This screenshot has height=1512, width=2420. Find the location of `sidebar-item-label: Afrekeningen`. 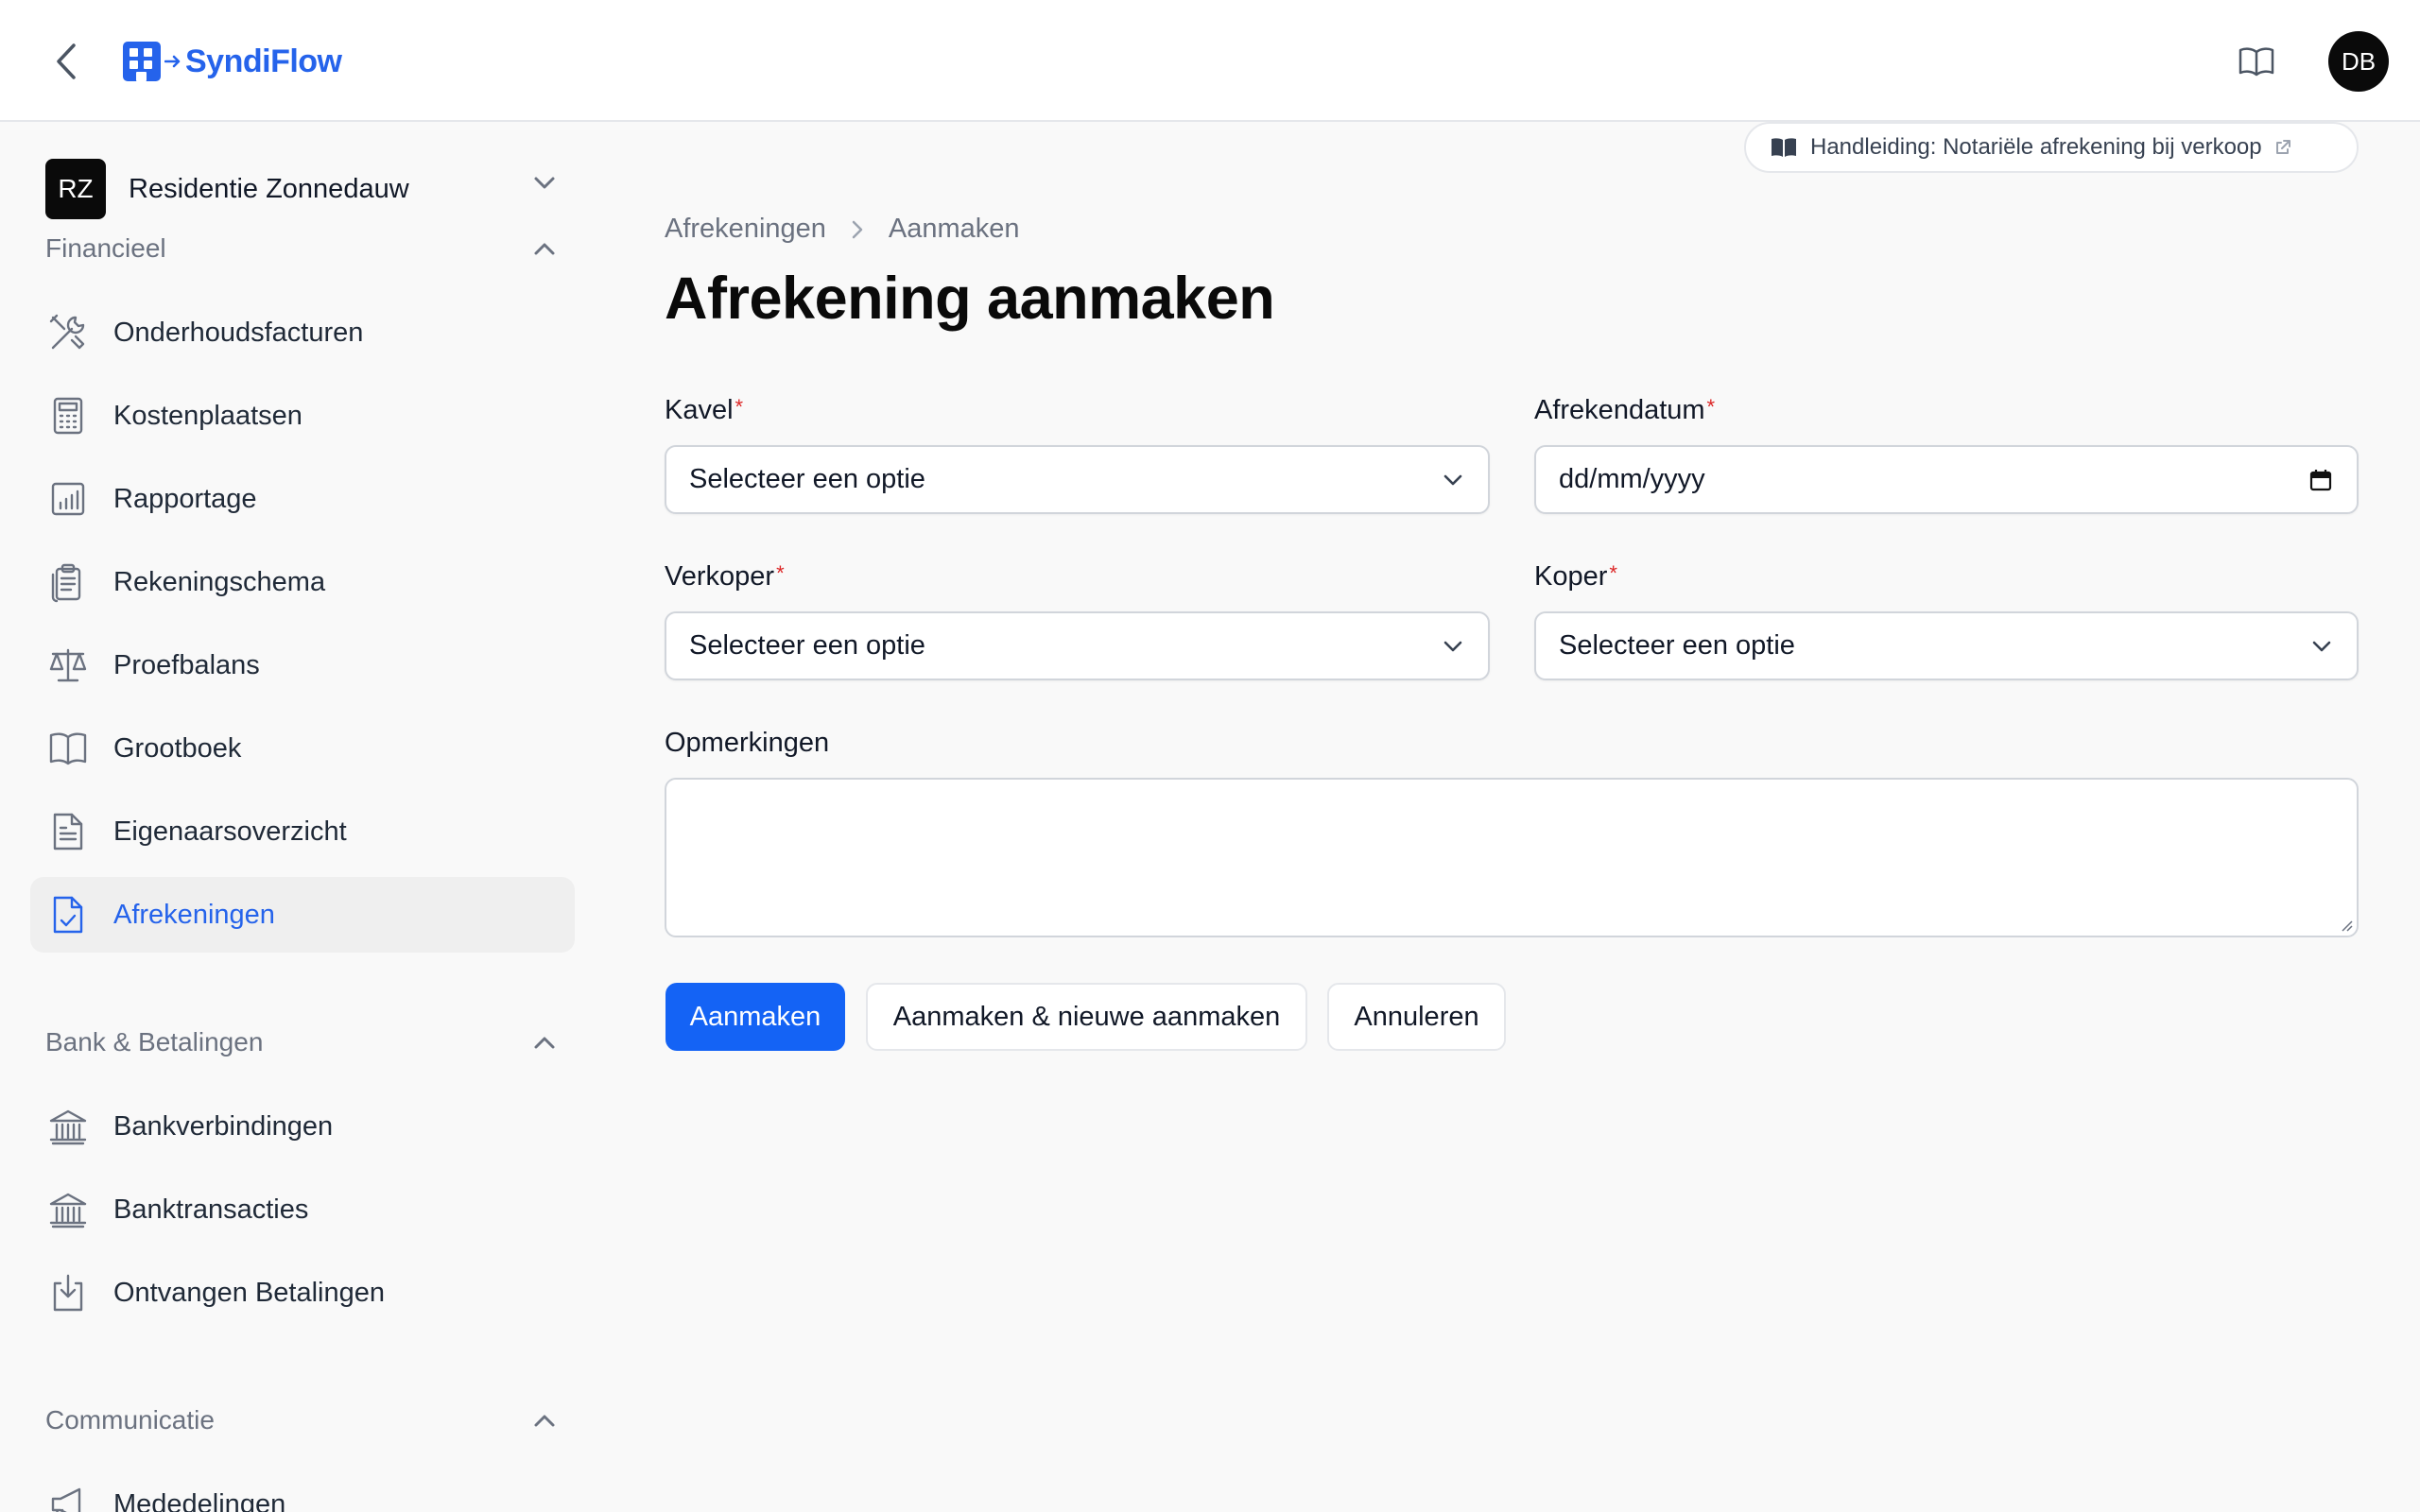

sidebar-item-label: Afrekeningen is located at coordinates (194, 914).